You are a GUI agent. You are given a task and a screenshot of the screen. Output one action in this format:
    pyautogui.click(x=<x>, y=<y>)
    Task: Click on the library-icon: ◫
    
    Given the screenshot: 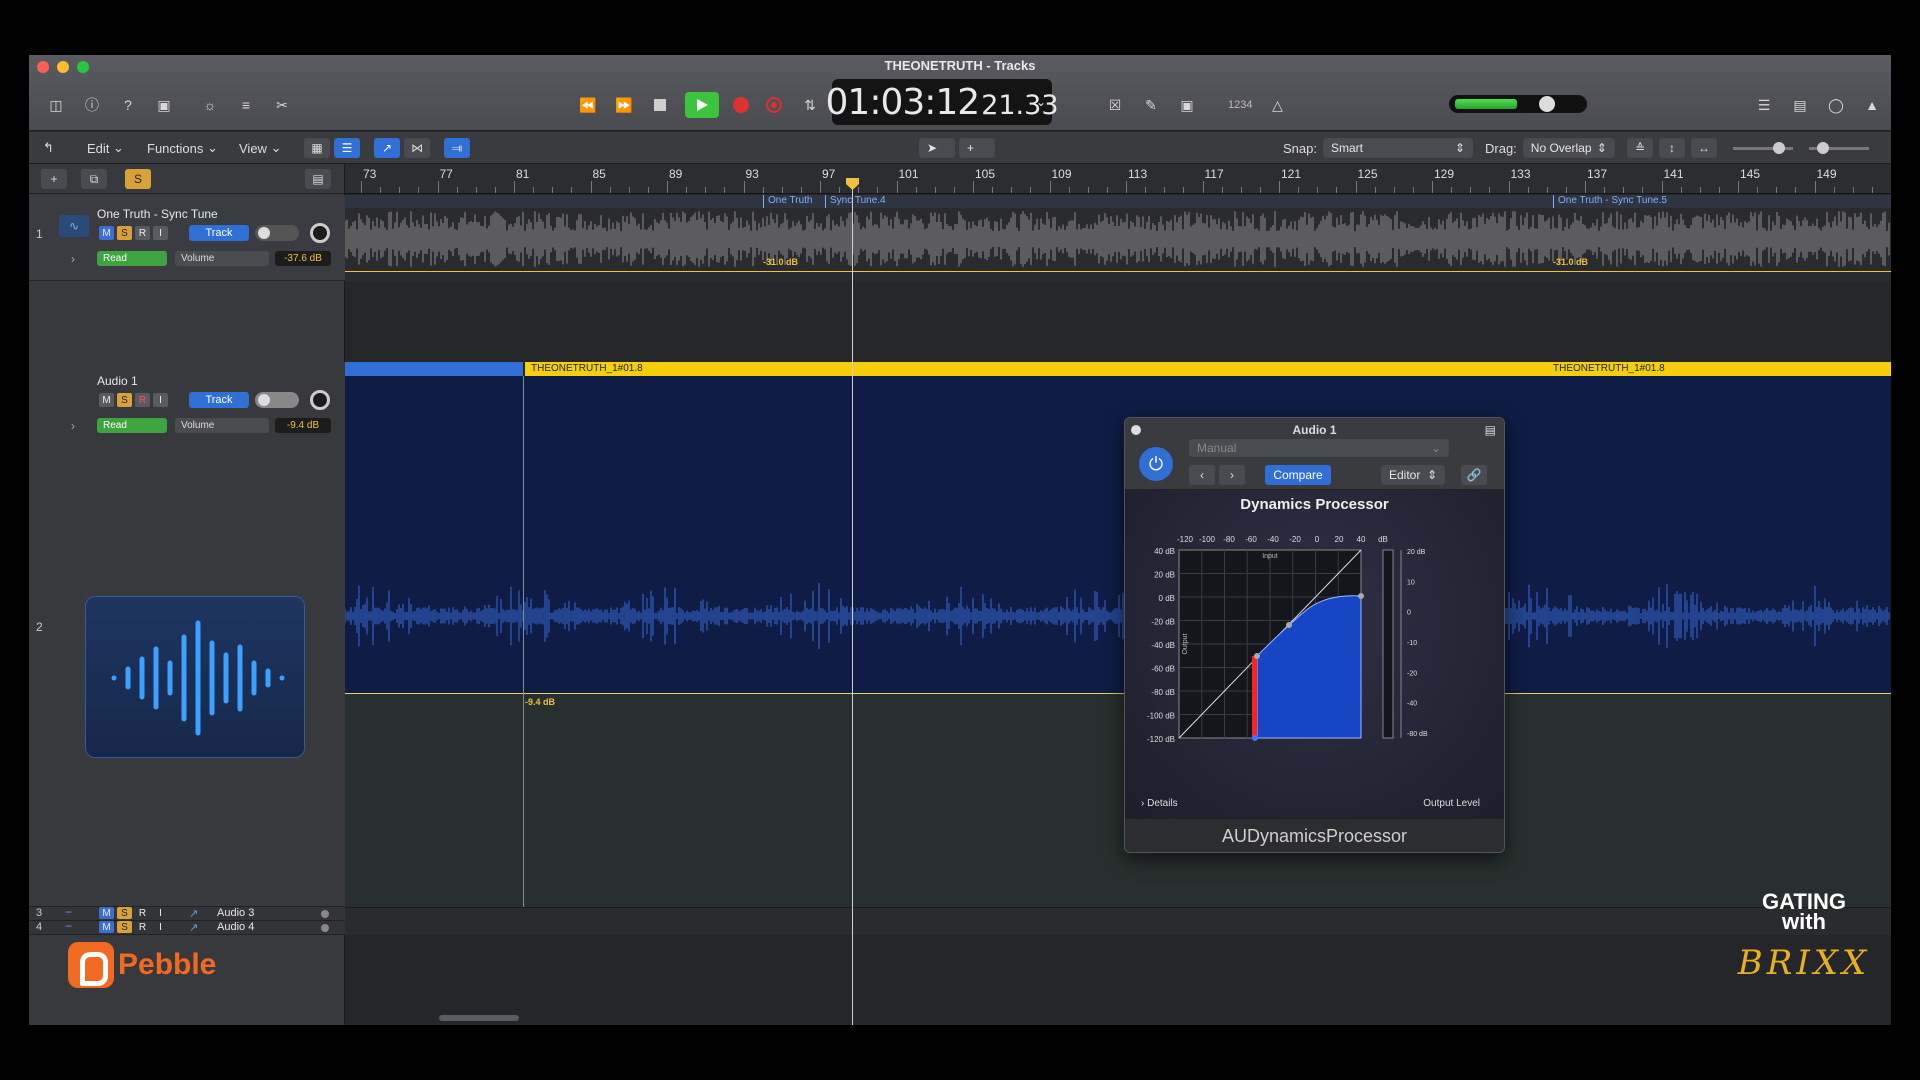 What is the action you would take?
    pyautogui.click(x=56, y=105)
    